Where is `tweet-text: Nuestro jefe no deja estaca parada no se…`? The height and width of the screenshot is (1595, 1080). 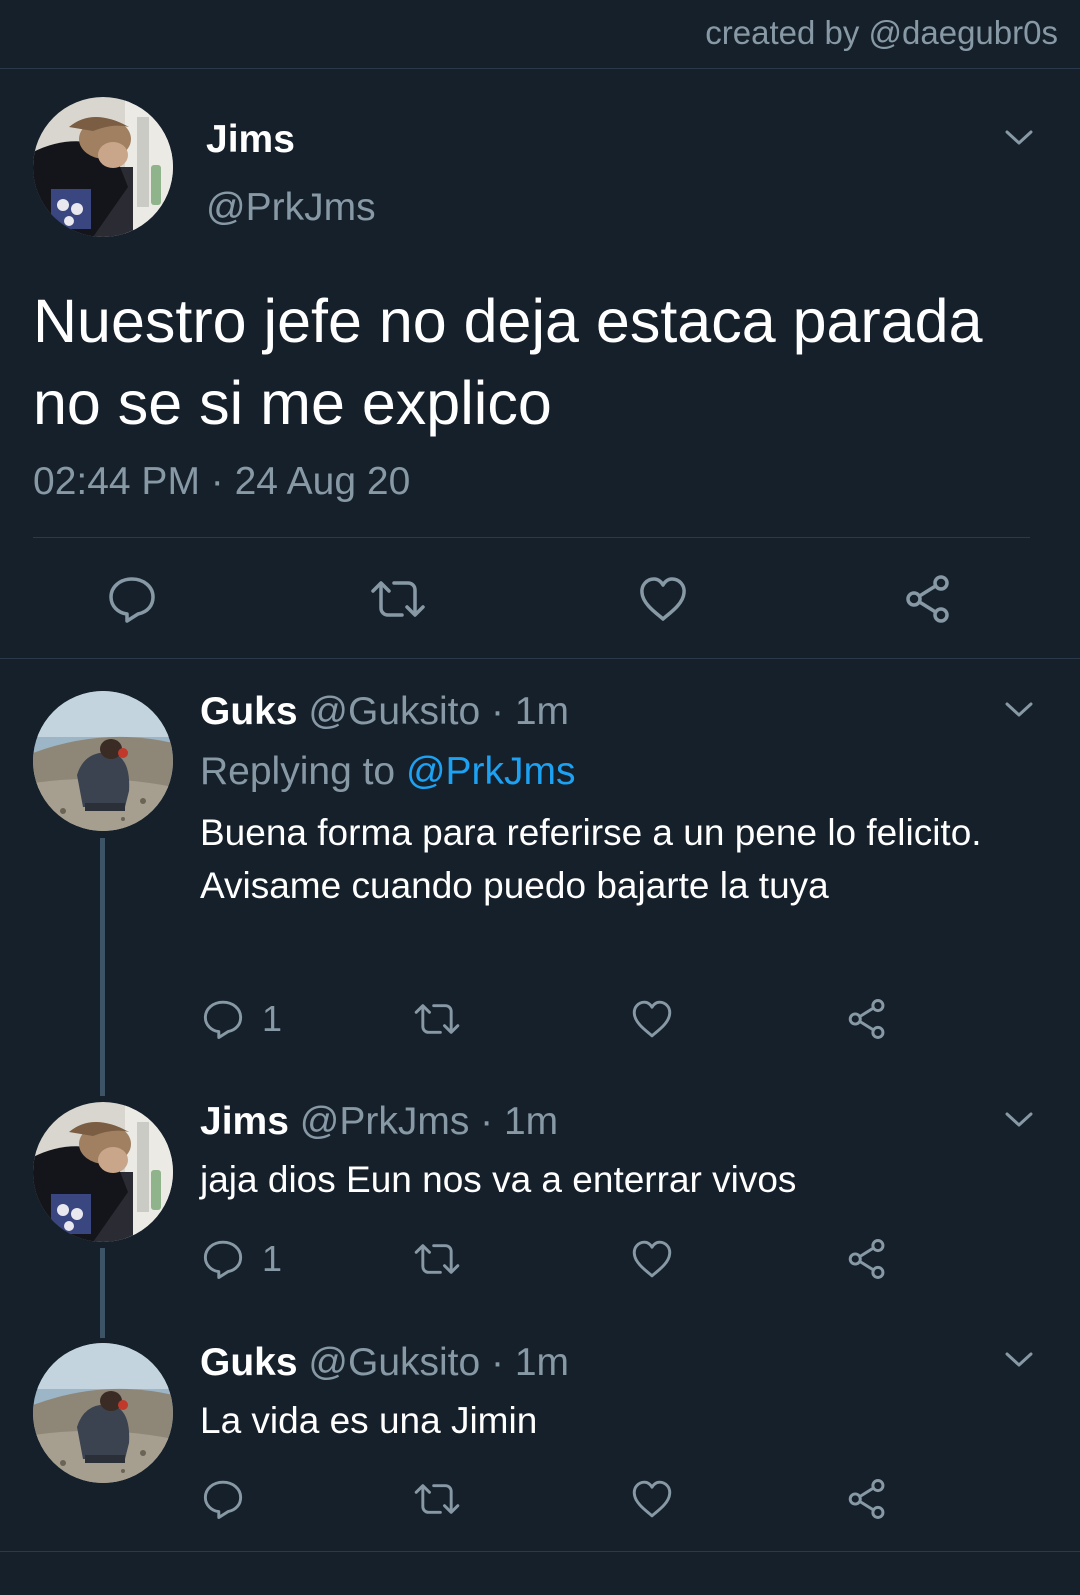 tweet-text: Nuestro jefe no deja estaca parada no se… is located at coordinates (508, 362).